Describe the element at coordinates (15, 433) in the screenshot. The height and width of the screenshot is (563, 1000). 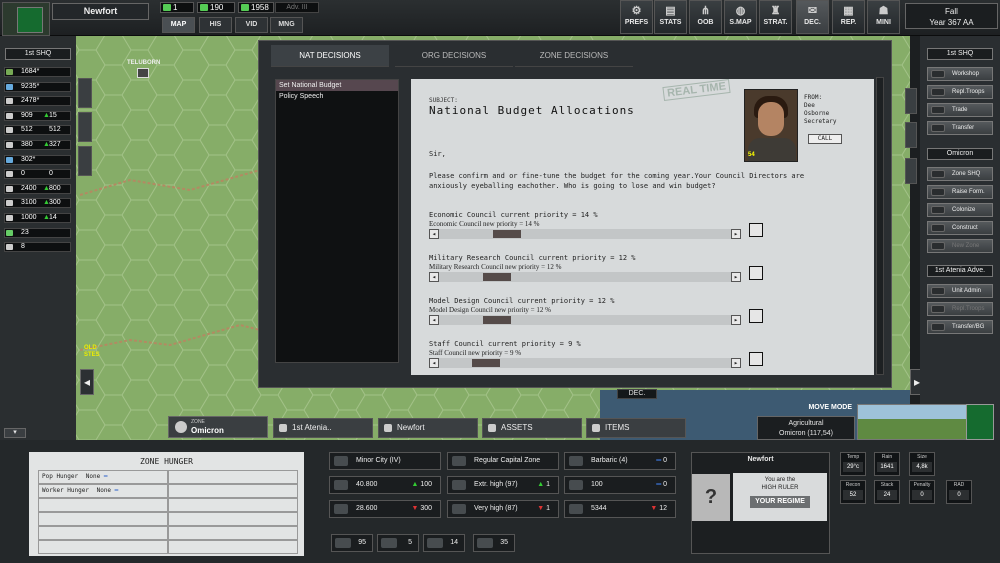
I see `collapse-button: ▾` at that location.